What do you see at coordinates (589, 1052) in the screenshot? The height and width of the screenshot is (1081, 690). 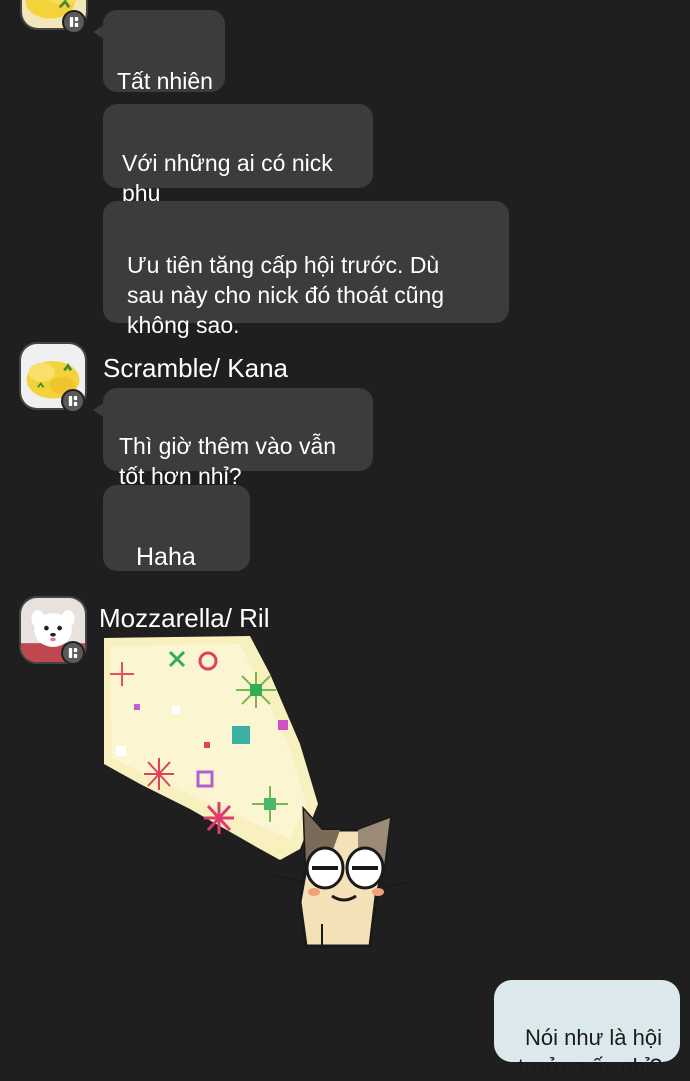 I see `message-text: Nói như là hội trưởng ấy nhỉ?` at bounding box center [589, 1052].